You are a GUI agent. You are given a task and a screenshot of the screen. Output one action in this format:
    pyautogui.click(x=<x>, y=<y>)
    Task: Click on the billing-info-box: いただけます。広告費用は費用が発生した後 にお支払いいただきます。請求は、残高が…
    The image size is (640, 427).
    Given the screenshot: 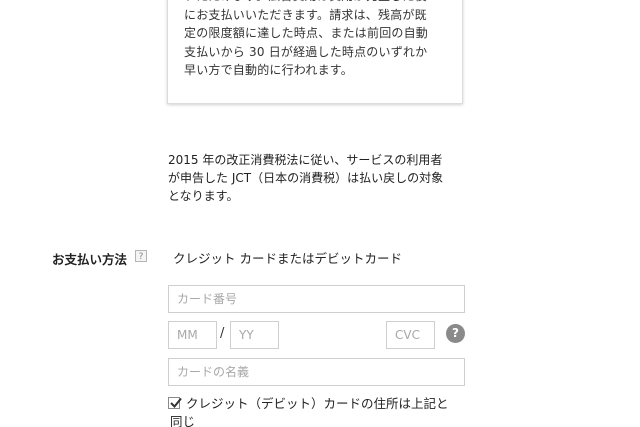 What is the action you would take?
    pyautogui.click(x=315, y=52)
    